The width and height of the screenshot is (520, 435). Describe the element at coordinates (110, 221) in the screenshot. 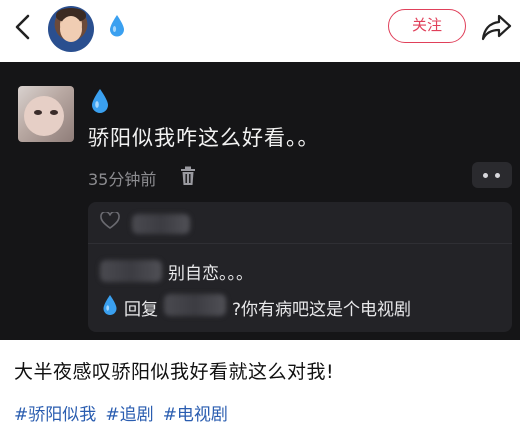

I see `heart-icon` at that location.